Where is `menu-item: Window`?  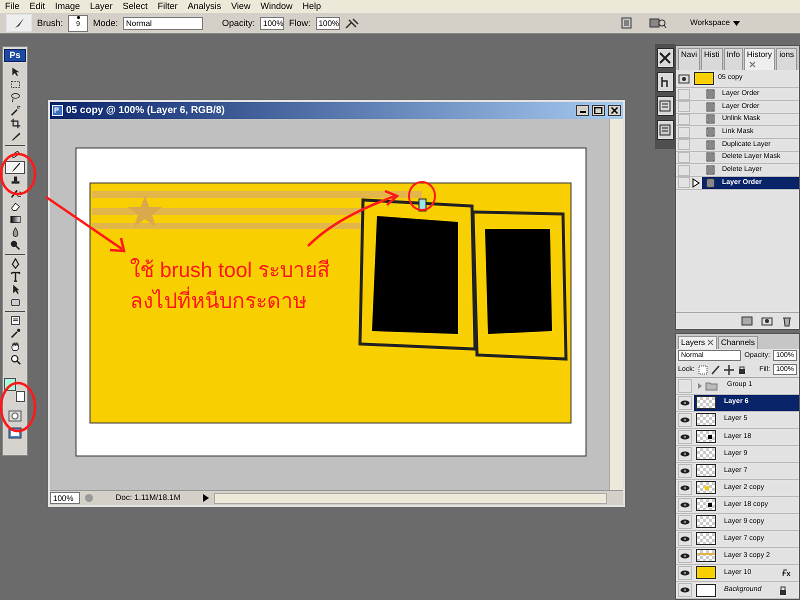
menu-item: Window is located at coordinates (276, 6).